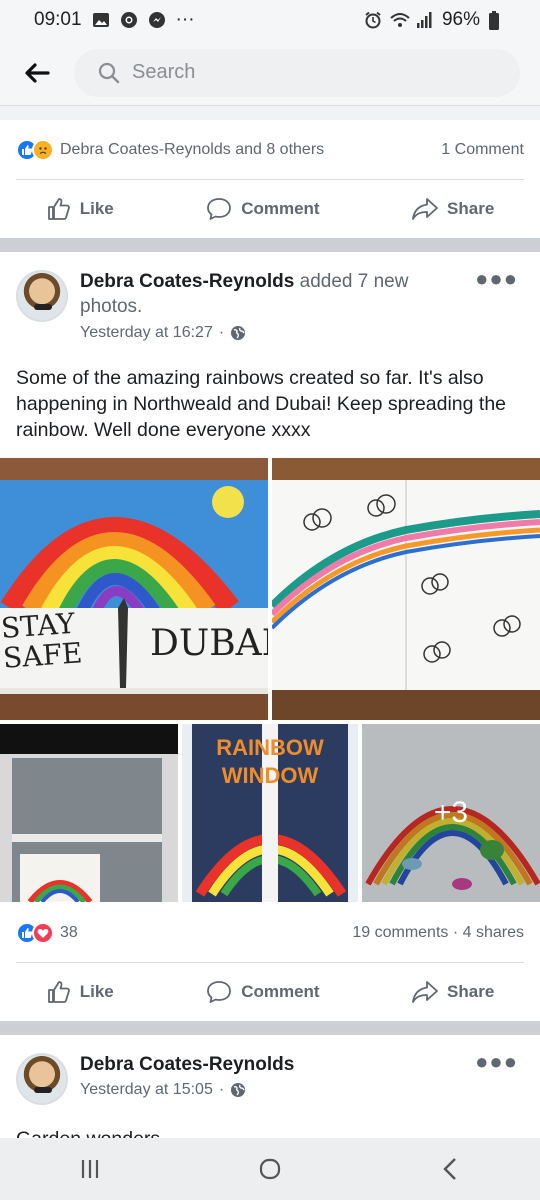 The height and width of the screenshot is (1200, 540). I want to click on back-arrow-icon, so click(37, 72).